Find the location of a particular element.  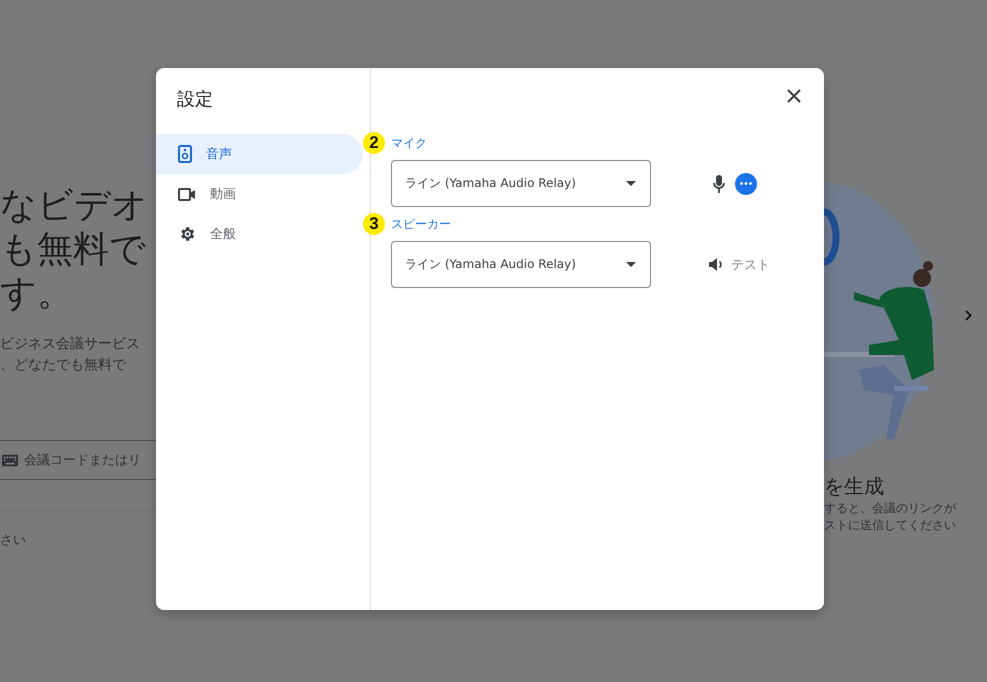

step-badge: 2 is located at coordinates (374, 143).